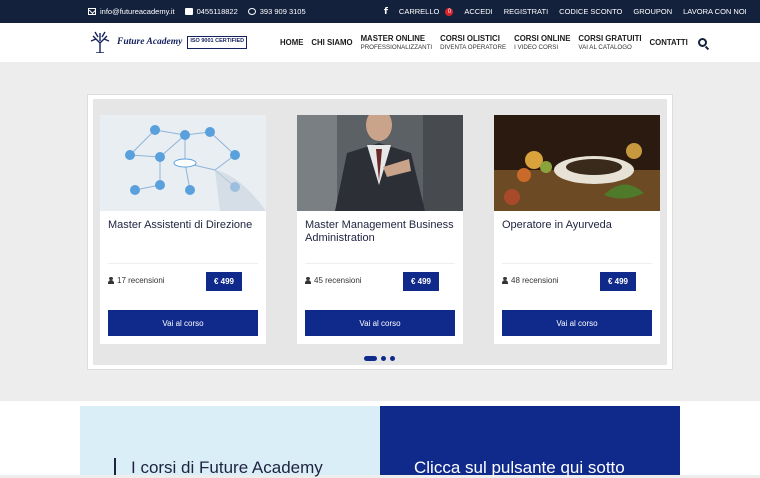 The image size is (760, 478). Describe the element at coordinates (535, 280) in the screenshot. I see `reviews-count: 48 recensioni` at that location.